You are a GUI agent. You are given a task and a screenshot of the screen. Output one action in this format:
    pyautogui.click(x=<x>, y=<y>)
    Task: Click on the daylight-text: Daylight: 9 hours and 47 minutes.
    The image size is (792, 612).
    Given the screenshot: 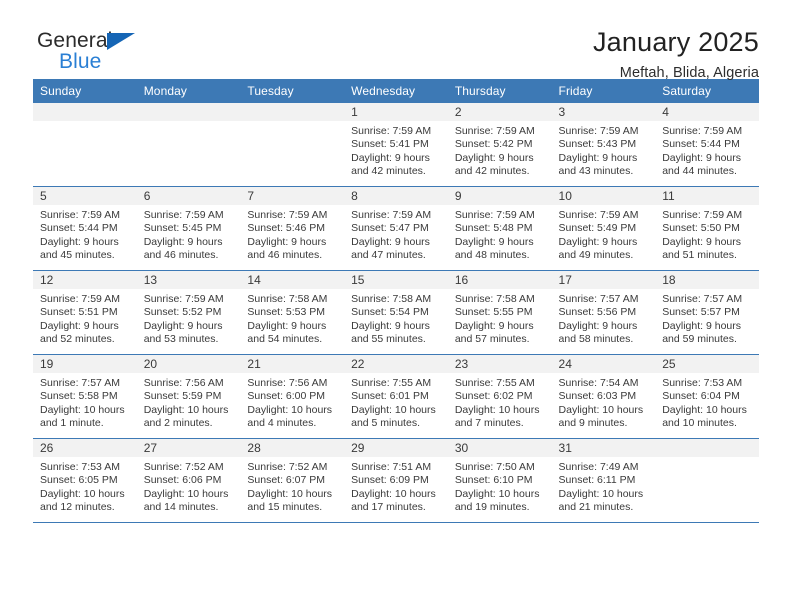 What is the action you would take?
    pyautogui.click(x=390, y=248)
    